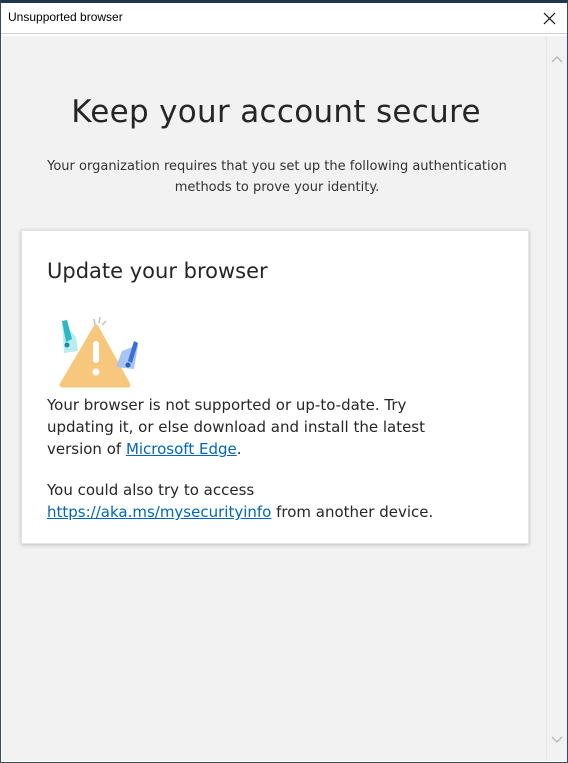  Describe the element at coordinates (65, 17) in the screenshot. I see `window-title: Unsupported browser` at that location.